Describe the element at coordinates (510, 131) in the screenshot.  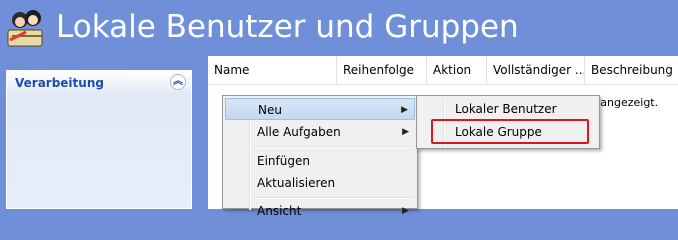
I see `highlight-annotation` at that location.